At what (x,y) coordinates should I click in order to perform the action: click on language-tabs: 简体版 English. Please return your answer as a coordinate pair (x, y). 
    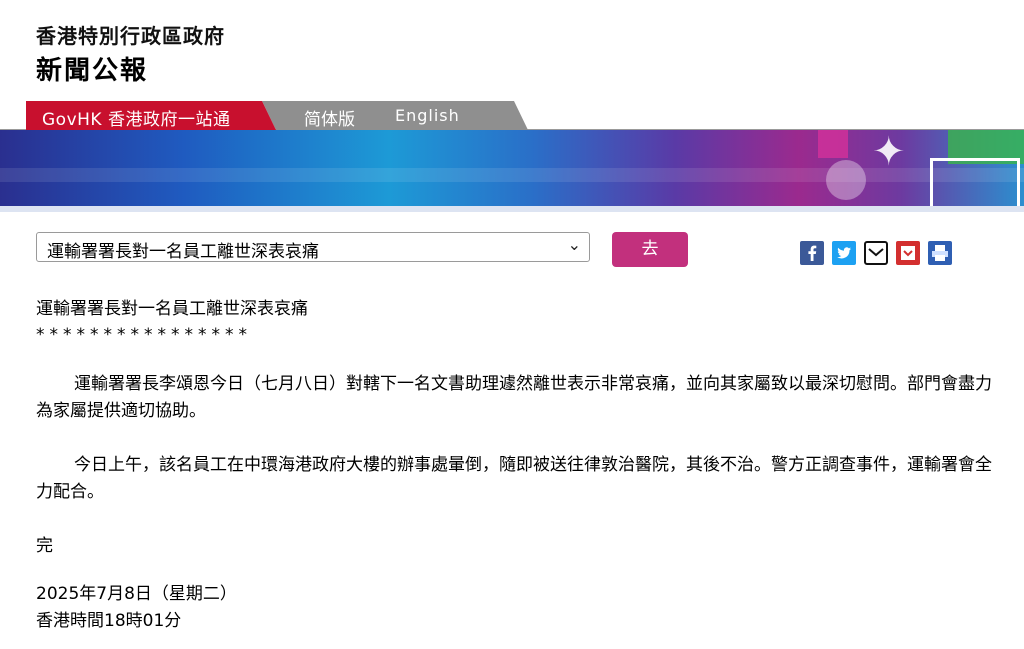
    Looking at the image, I should click on (395, 115).